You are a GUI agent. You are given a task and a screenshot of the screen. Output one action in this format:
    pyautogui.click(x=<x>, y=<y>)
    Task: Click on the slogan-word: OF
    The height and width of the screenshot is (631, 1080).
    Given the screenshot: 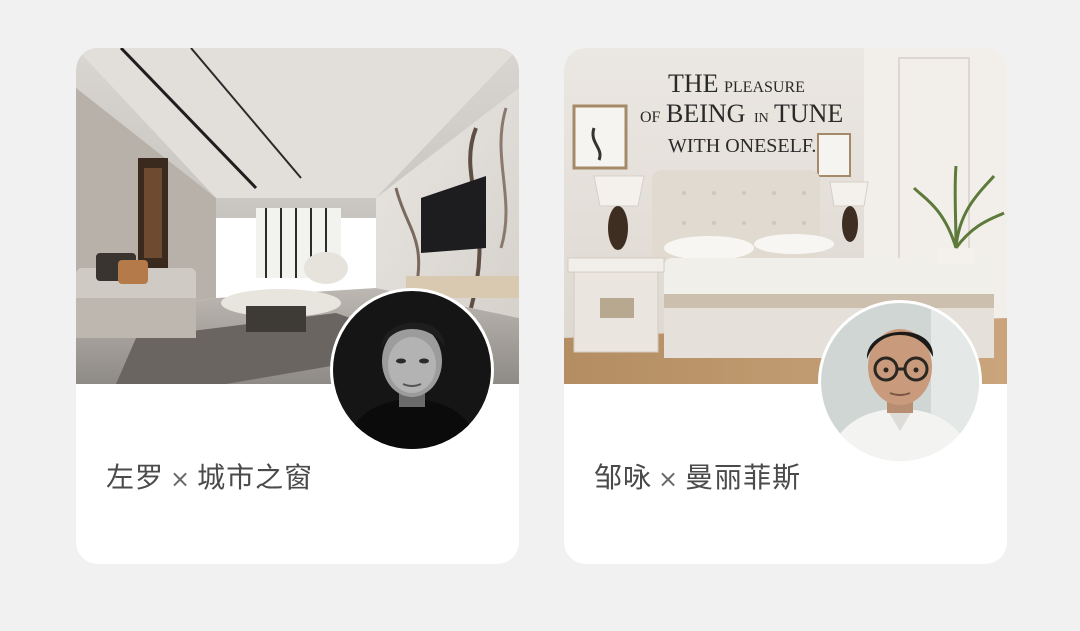 What is the action you would take?
    pyautogui.click(x=650, y=117)
    